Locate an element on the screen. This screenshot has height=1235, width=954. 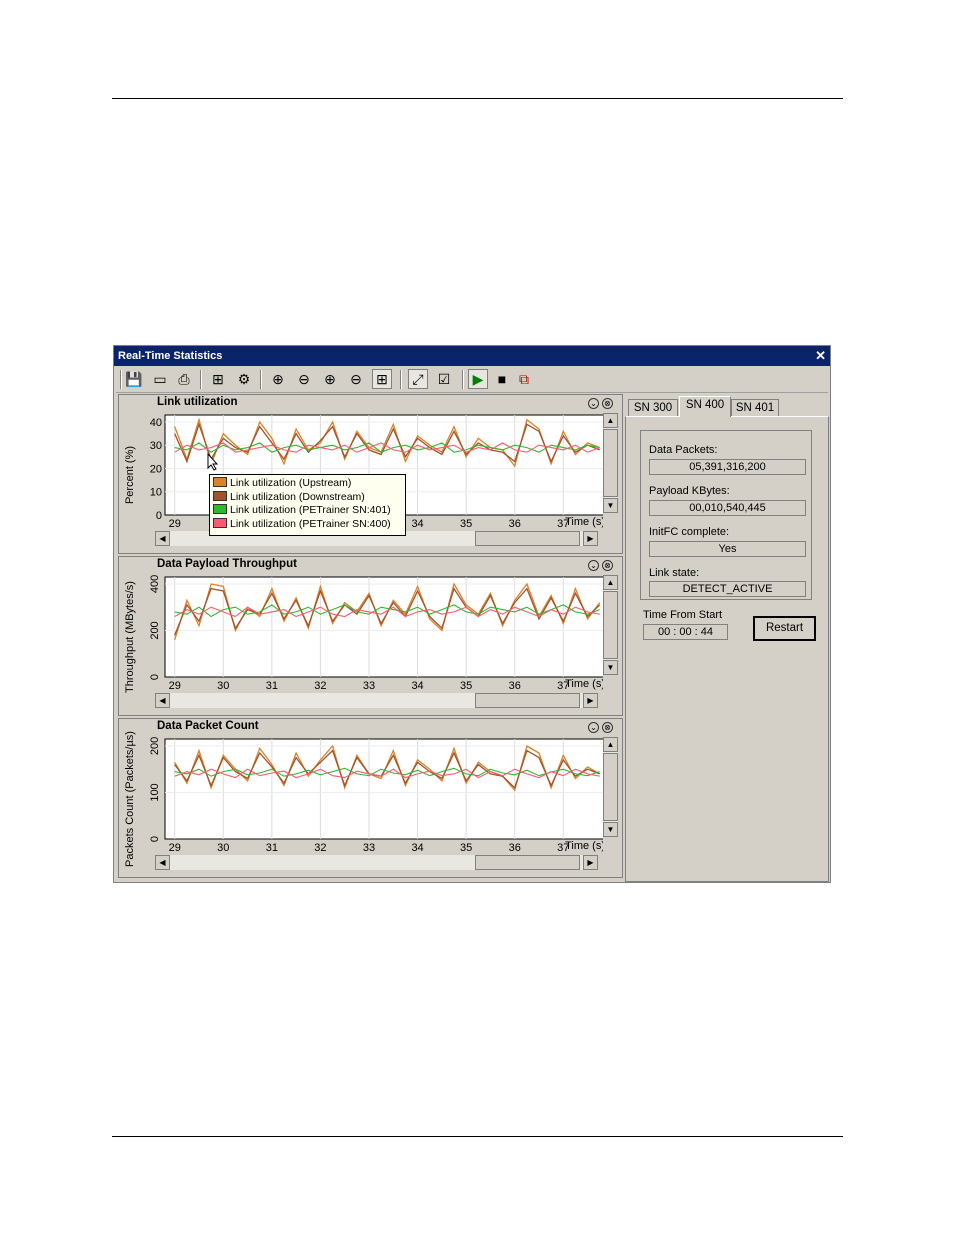
chart-title: Link utilization is located at coordinates (197, 402).